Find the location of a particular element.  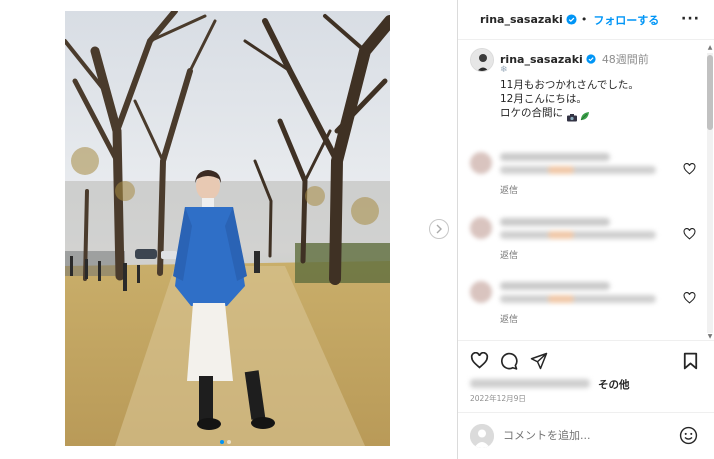

carousel-dots is located at coordinates (225, 442).